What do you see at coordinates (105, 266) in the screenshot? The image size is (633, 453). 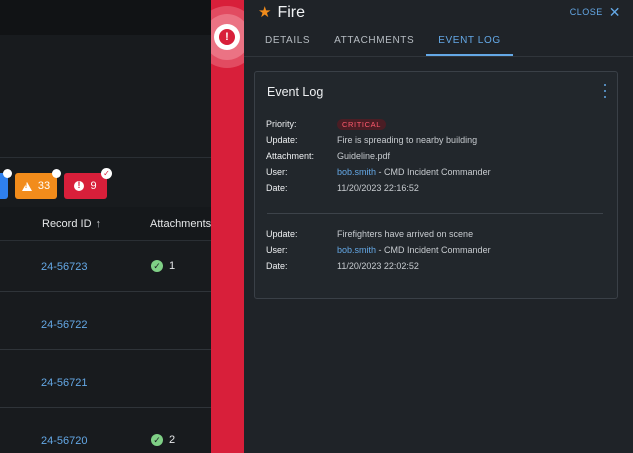 I see `table-row: 24-56723 ✓ 1` at bounding box center [105, 266].